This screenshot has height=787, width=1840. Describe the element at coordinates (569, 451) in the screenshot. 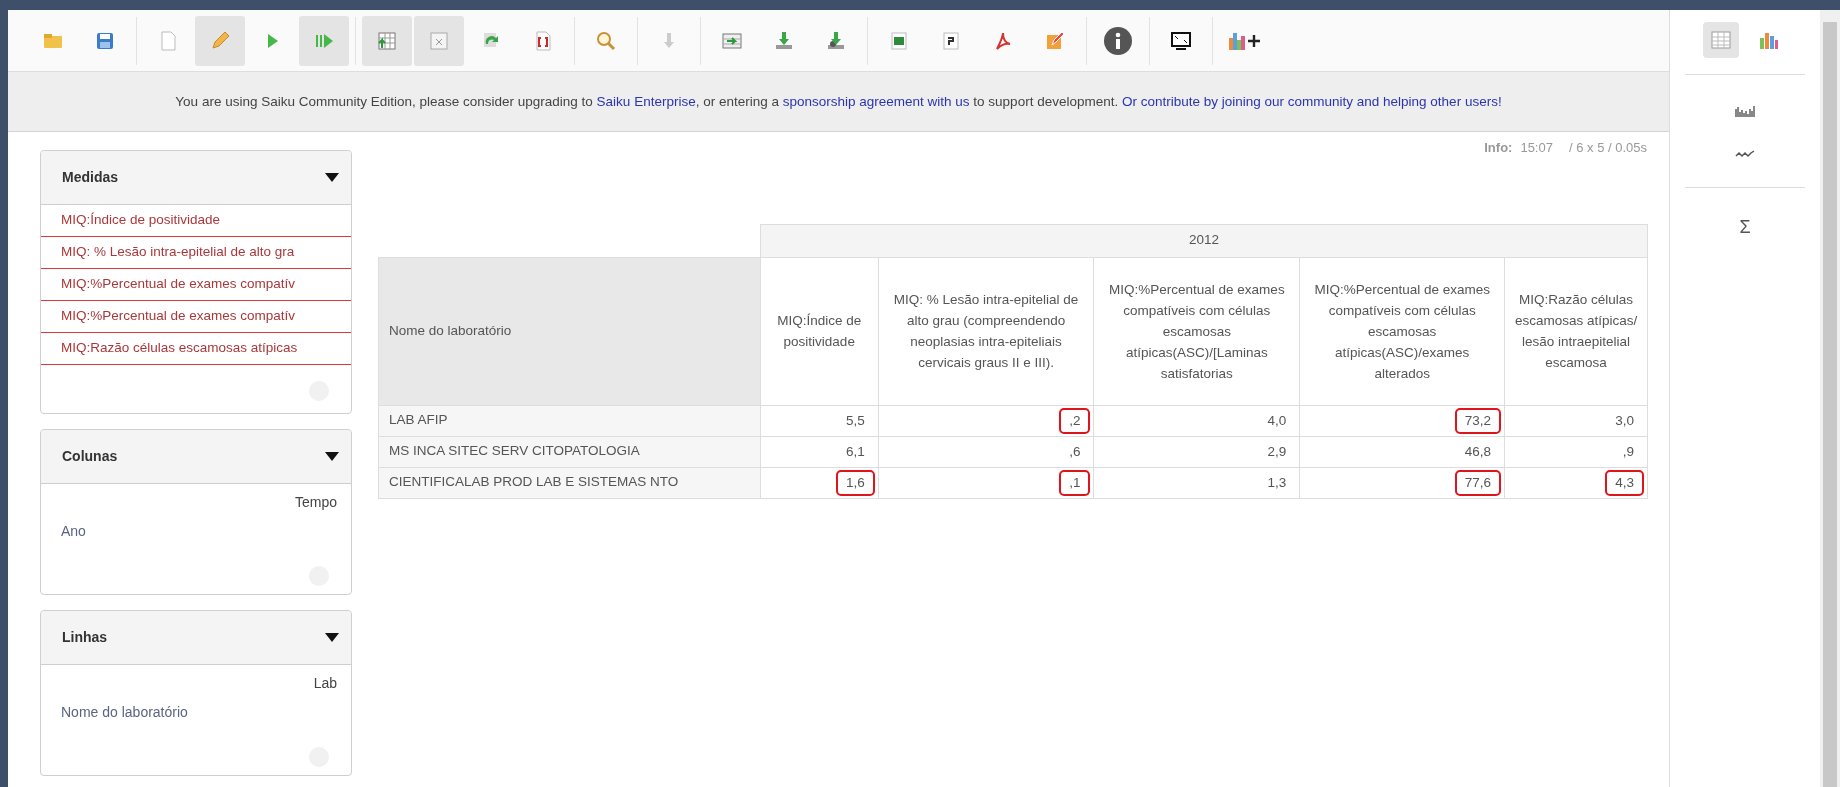

I see `row-label-cell: MS INCA SITEC SERV CITOPATOLOGIA` at that location.